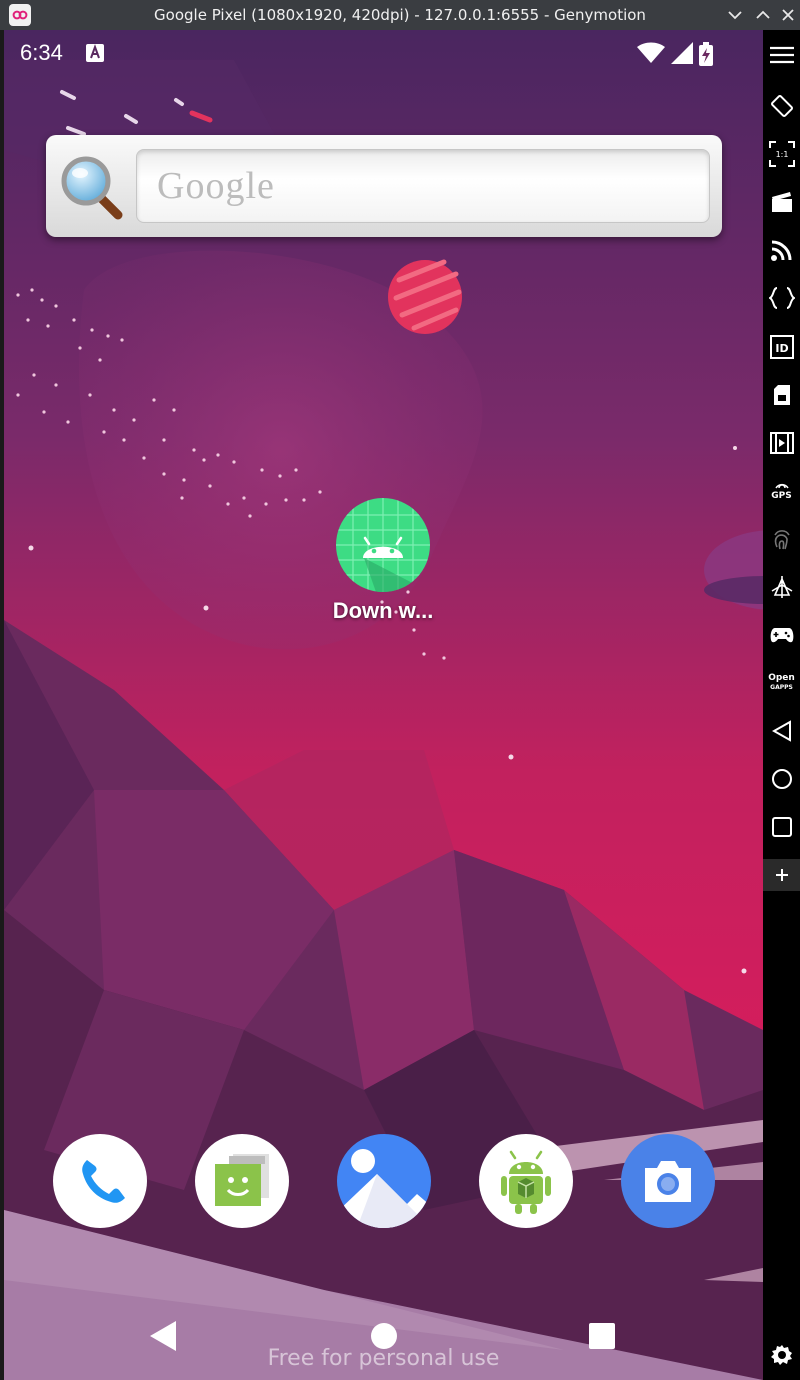 Image resolution: width=800 pixels, height=1380 pixels. Describe the element at coordinates (383, 1358) in the screenshot. I see `watermark-text: Free for personal use` at that location.